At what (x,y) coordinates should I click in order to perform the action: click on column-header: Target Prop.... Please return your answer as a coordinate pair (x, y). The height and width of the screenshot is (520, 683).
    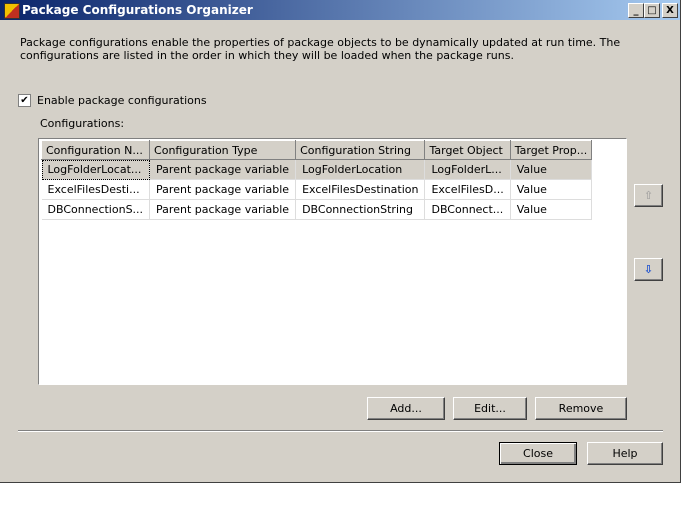
    Looking at the image, I should click on (551, 150).